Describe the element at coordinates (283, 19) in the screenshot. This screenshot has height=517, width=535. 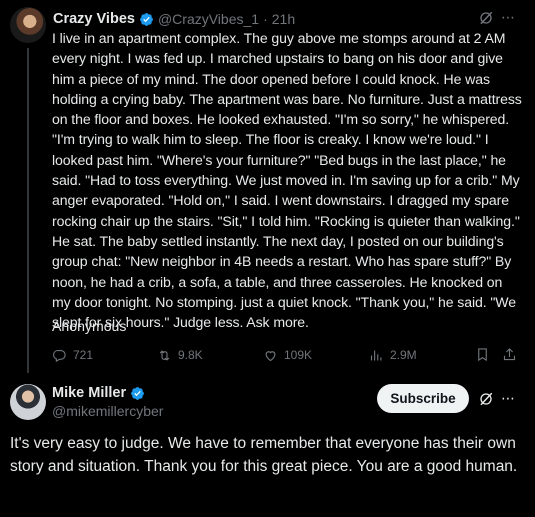
I see `post-timestamp: 21h` at that location.